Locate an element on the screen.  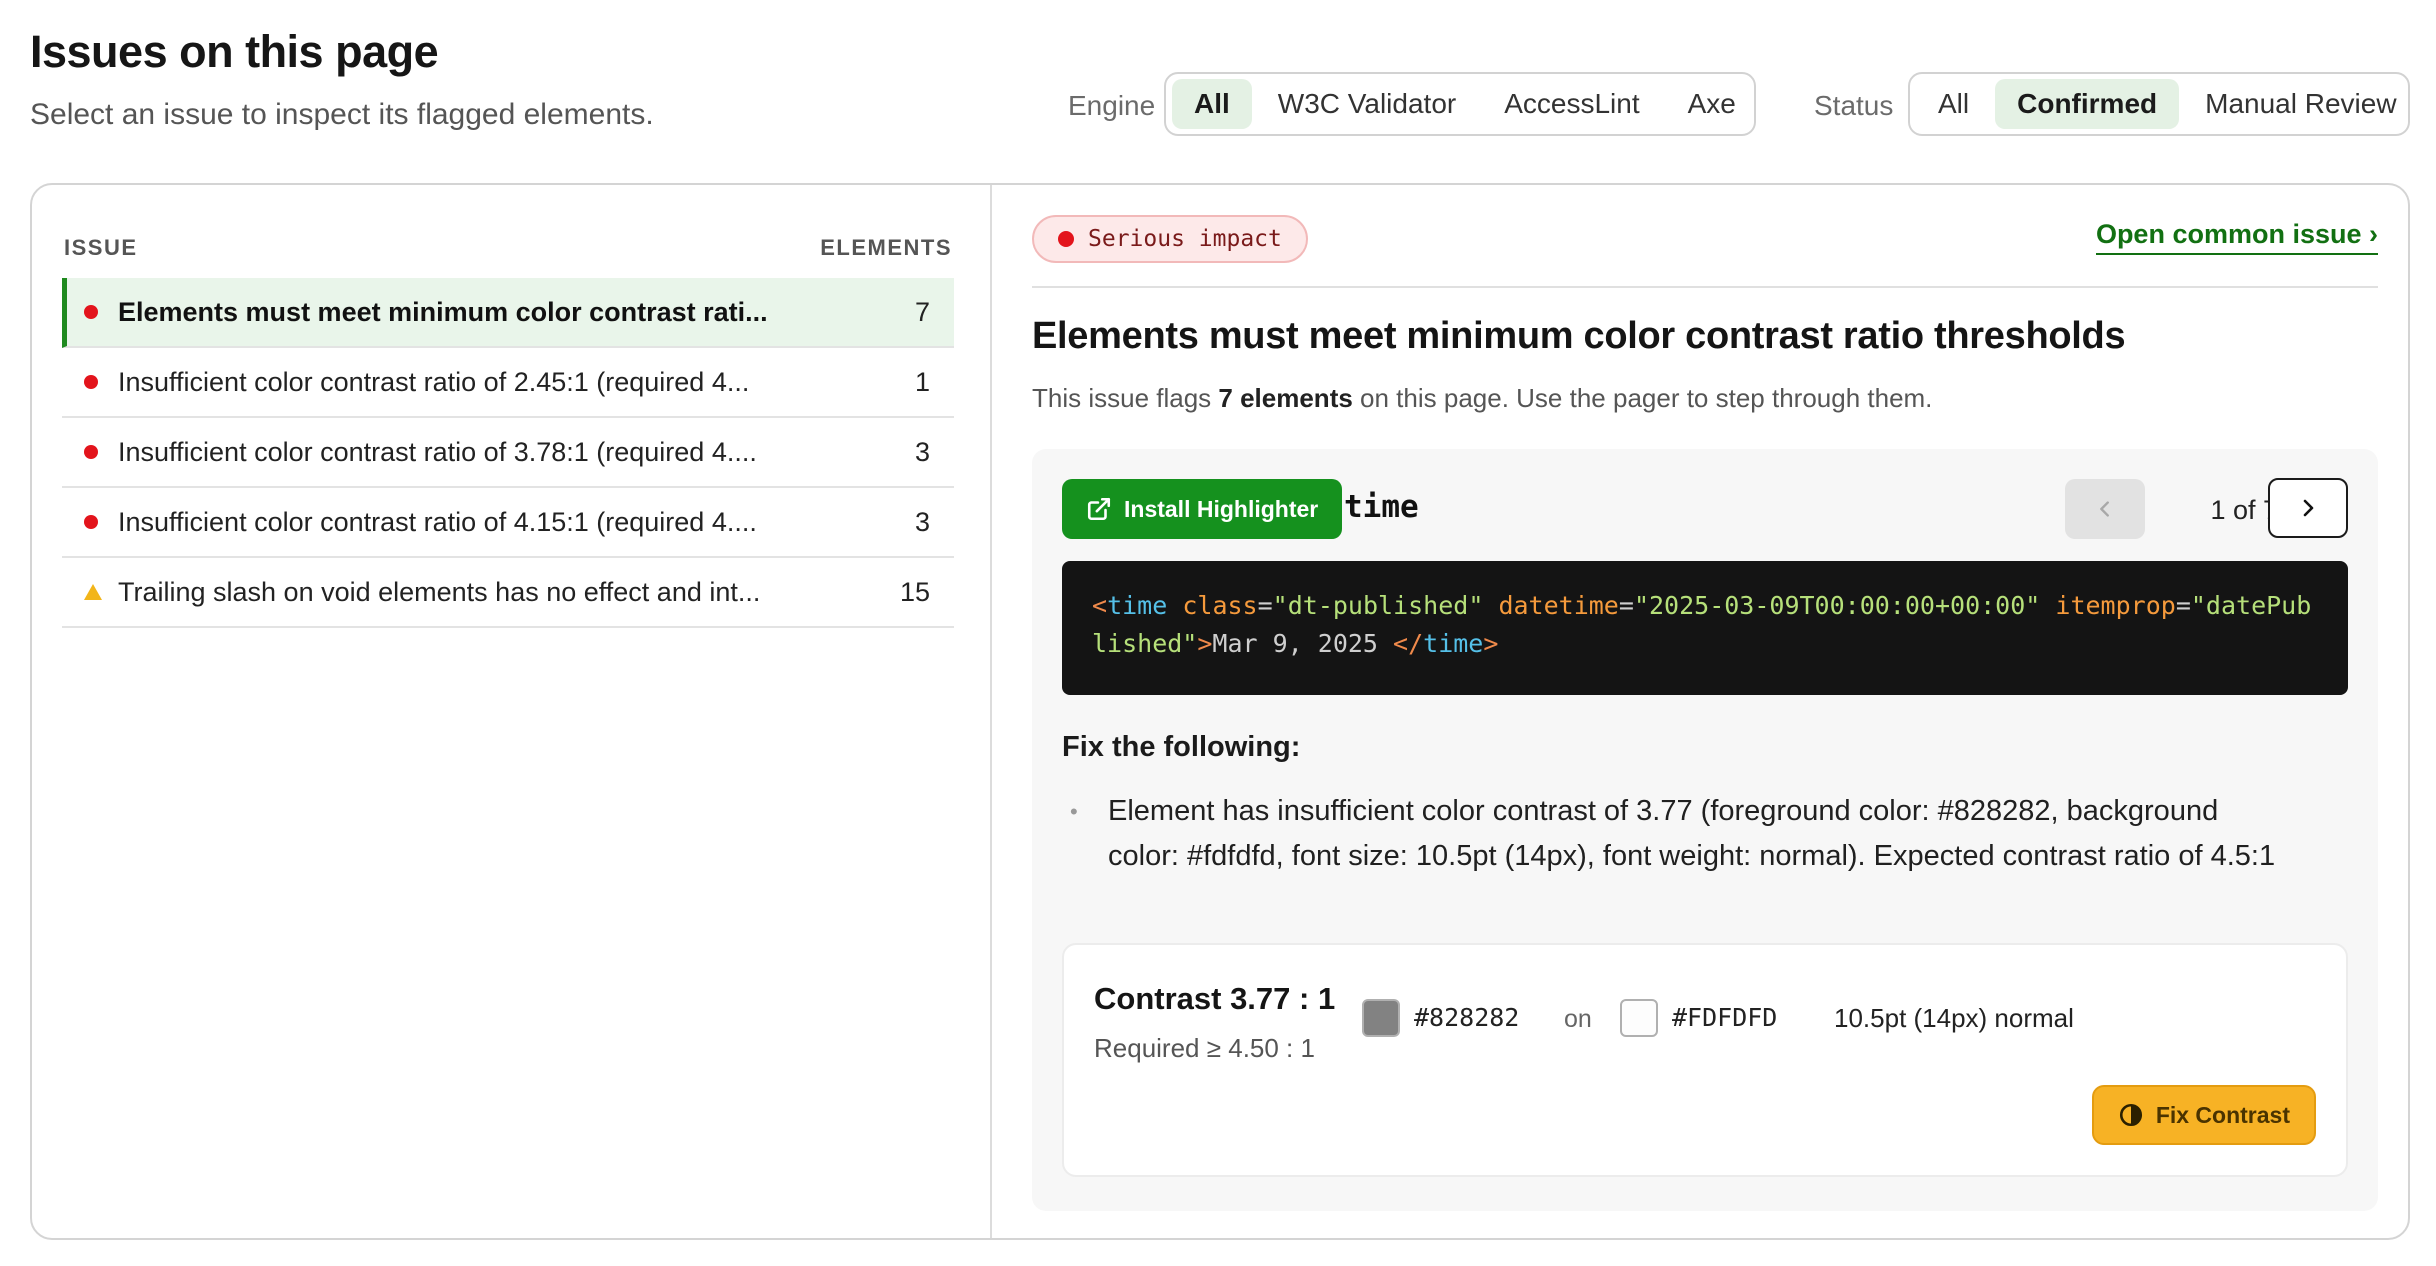
pager-next-button is located at coordinates (2308, 508).